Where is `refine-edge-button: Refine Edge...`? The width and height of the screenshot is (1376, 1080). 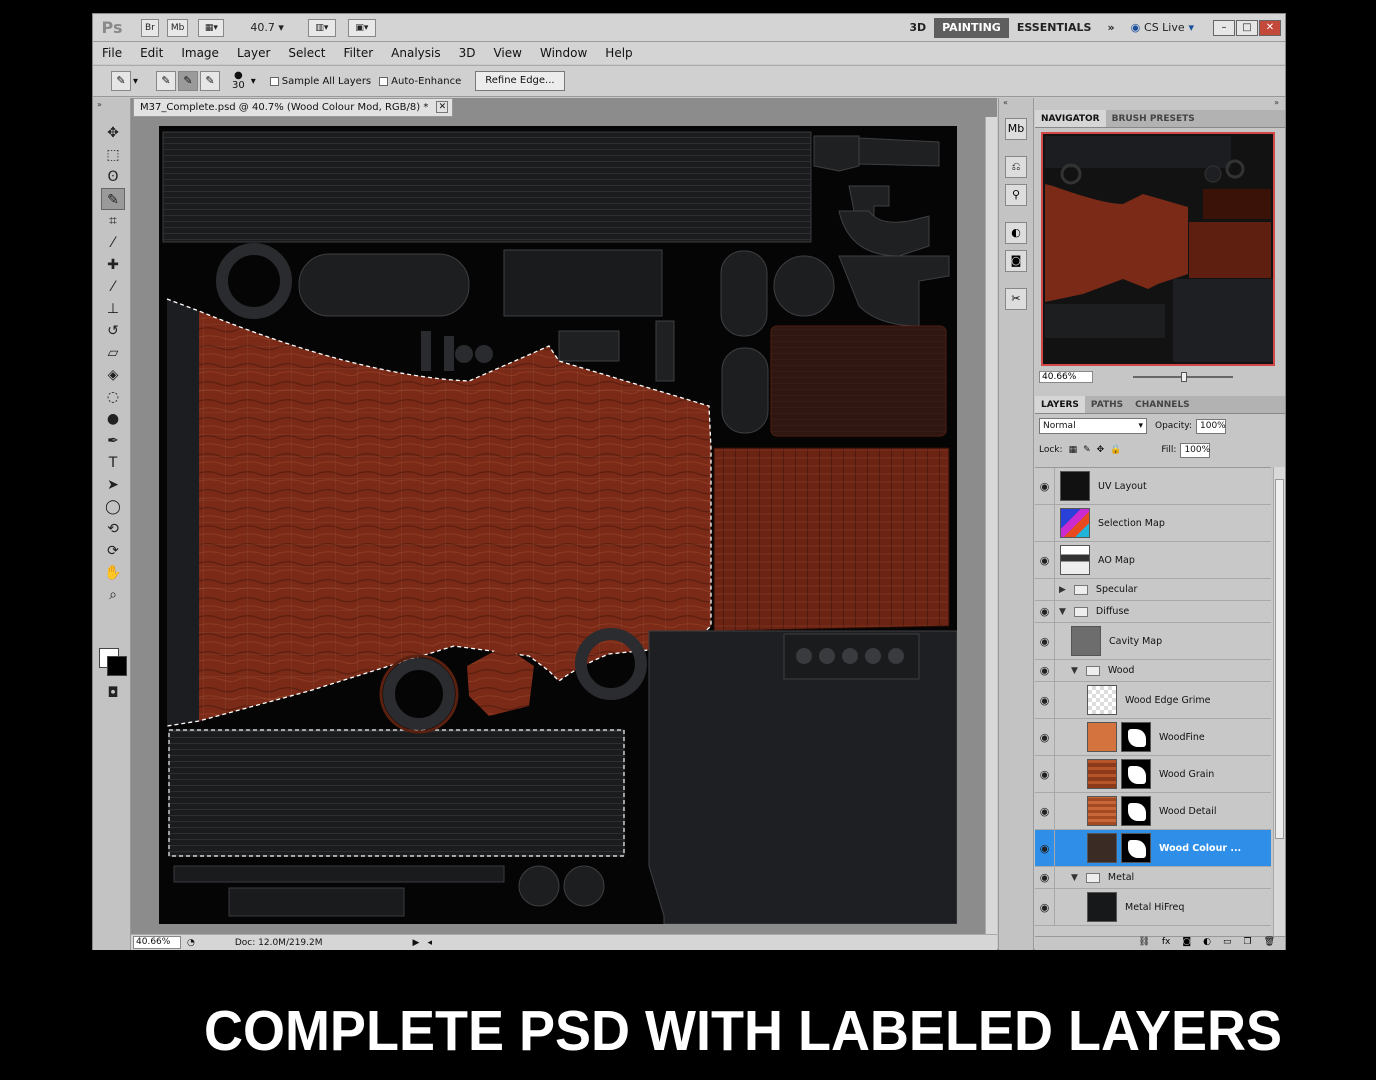
refine-edge-button: Refine Edge... is located at coordinates (520, 81).